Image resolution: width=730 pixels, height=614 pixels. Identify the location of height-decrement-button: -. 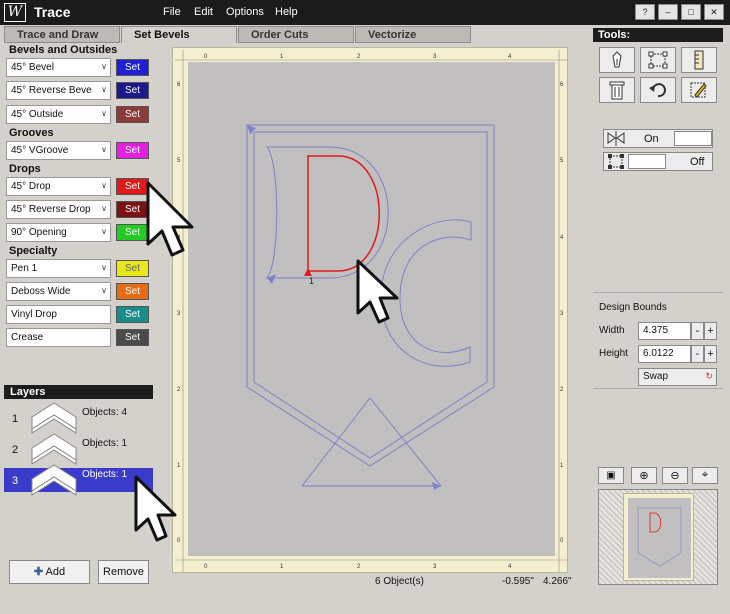
(697, 354).